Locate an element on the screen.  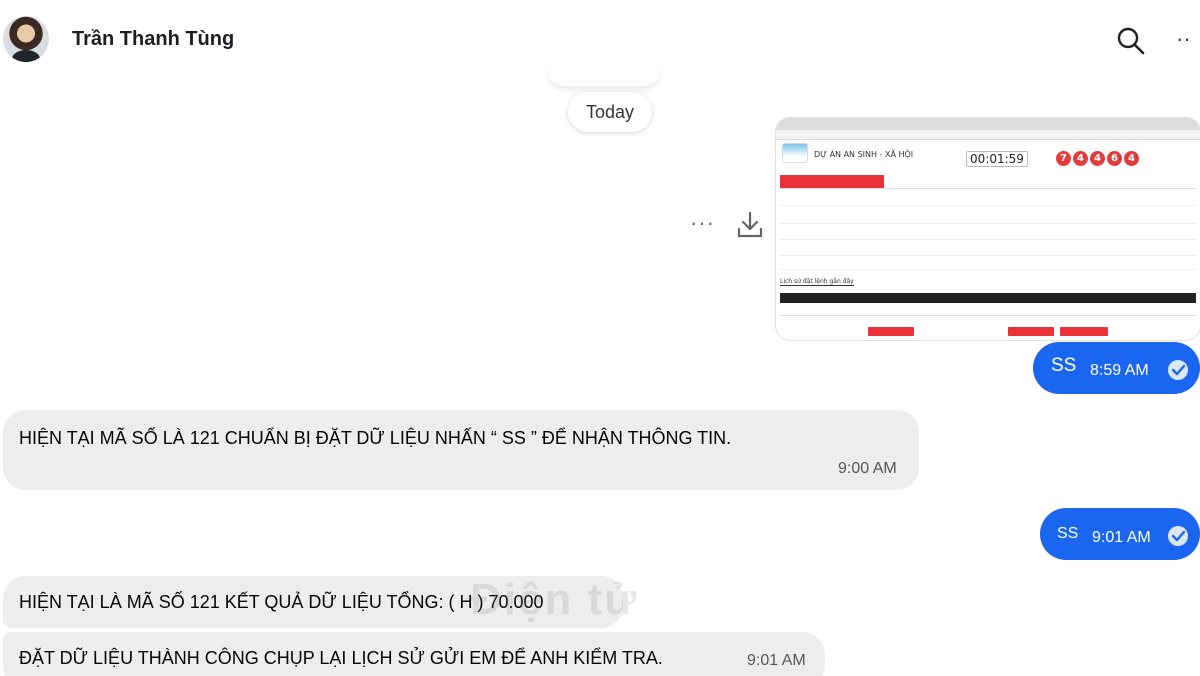
date-divider: Today is located at coordinates (610, 112).